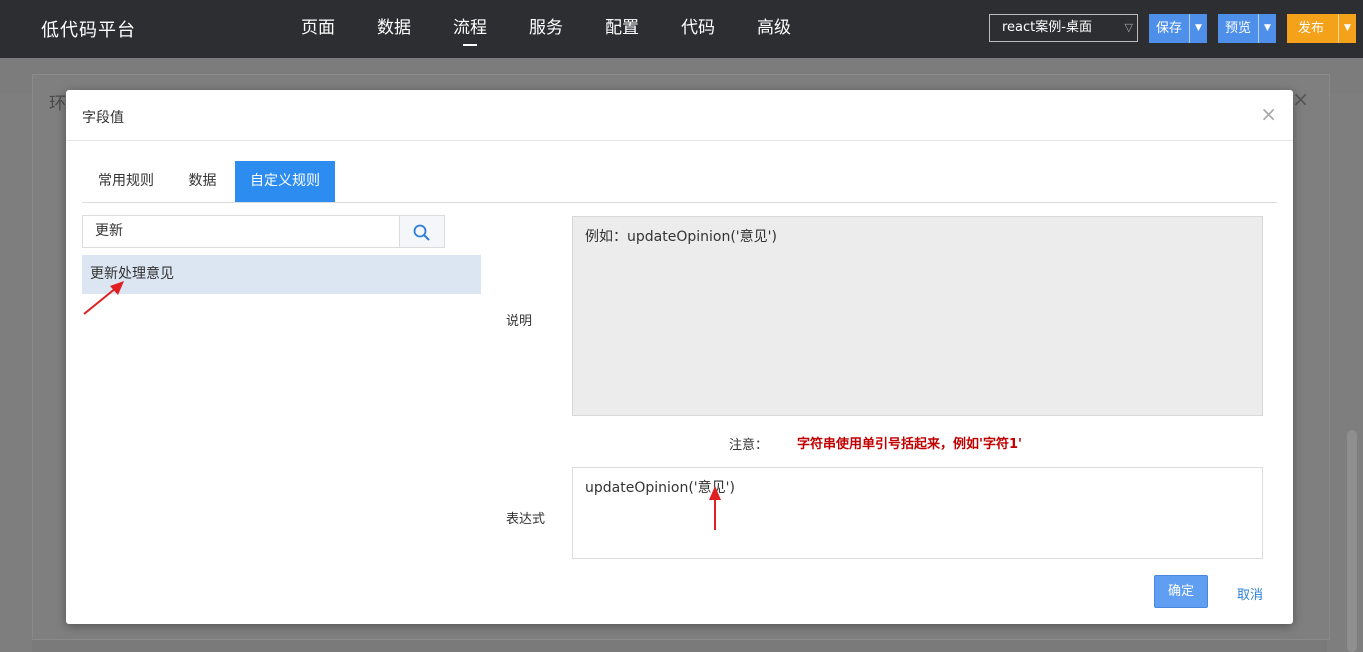  Describe the element at coordinates (679, 182) in the screenshot. I see `rule-tabs: 常用规则 数据 自定义规则` at that location.